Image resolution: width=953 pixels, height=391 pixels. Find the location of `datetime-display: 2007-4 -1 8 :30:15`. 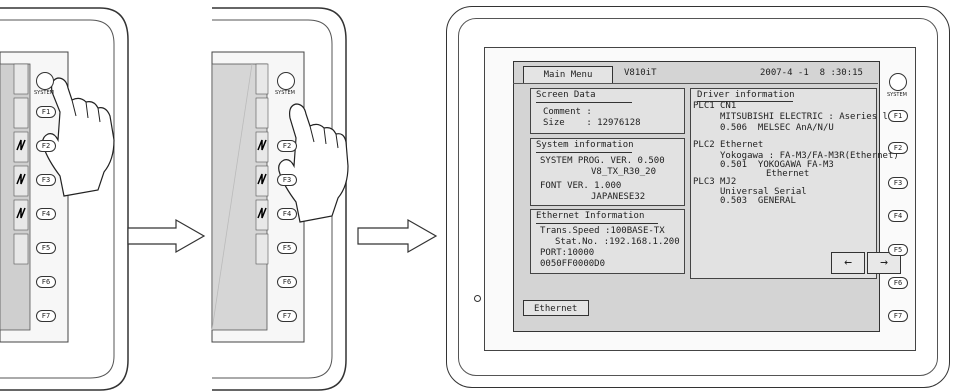

datetime-display: 2007-4 -1 8 :30:15 is located at coordinates (811, 73).